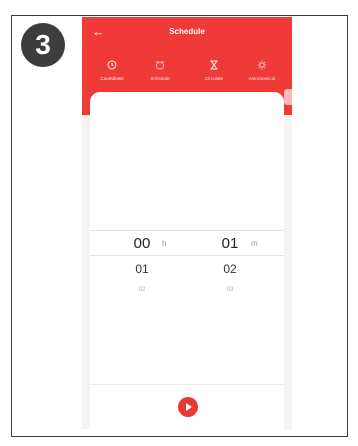 The width and height of the screenshot is (358, 446). What do you see at coordinates (214, 78) in the screenshot?
I see `tab-label: Circulate` at bounding box center [214, 78].